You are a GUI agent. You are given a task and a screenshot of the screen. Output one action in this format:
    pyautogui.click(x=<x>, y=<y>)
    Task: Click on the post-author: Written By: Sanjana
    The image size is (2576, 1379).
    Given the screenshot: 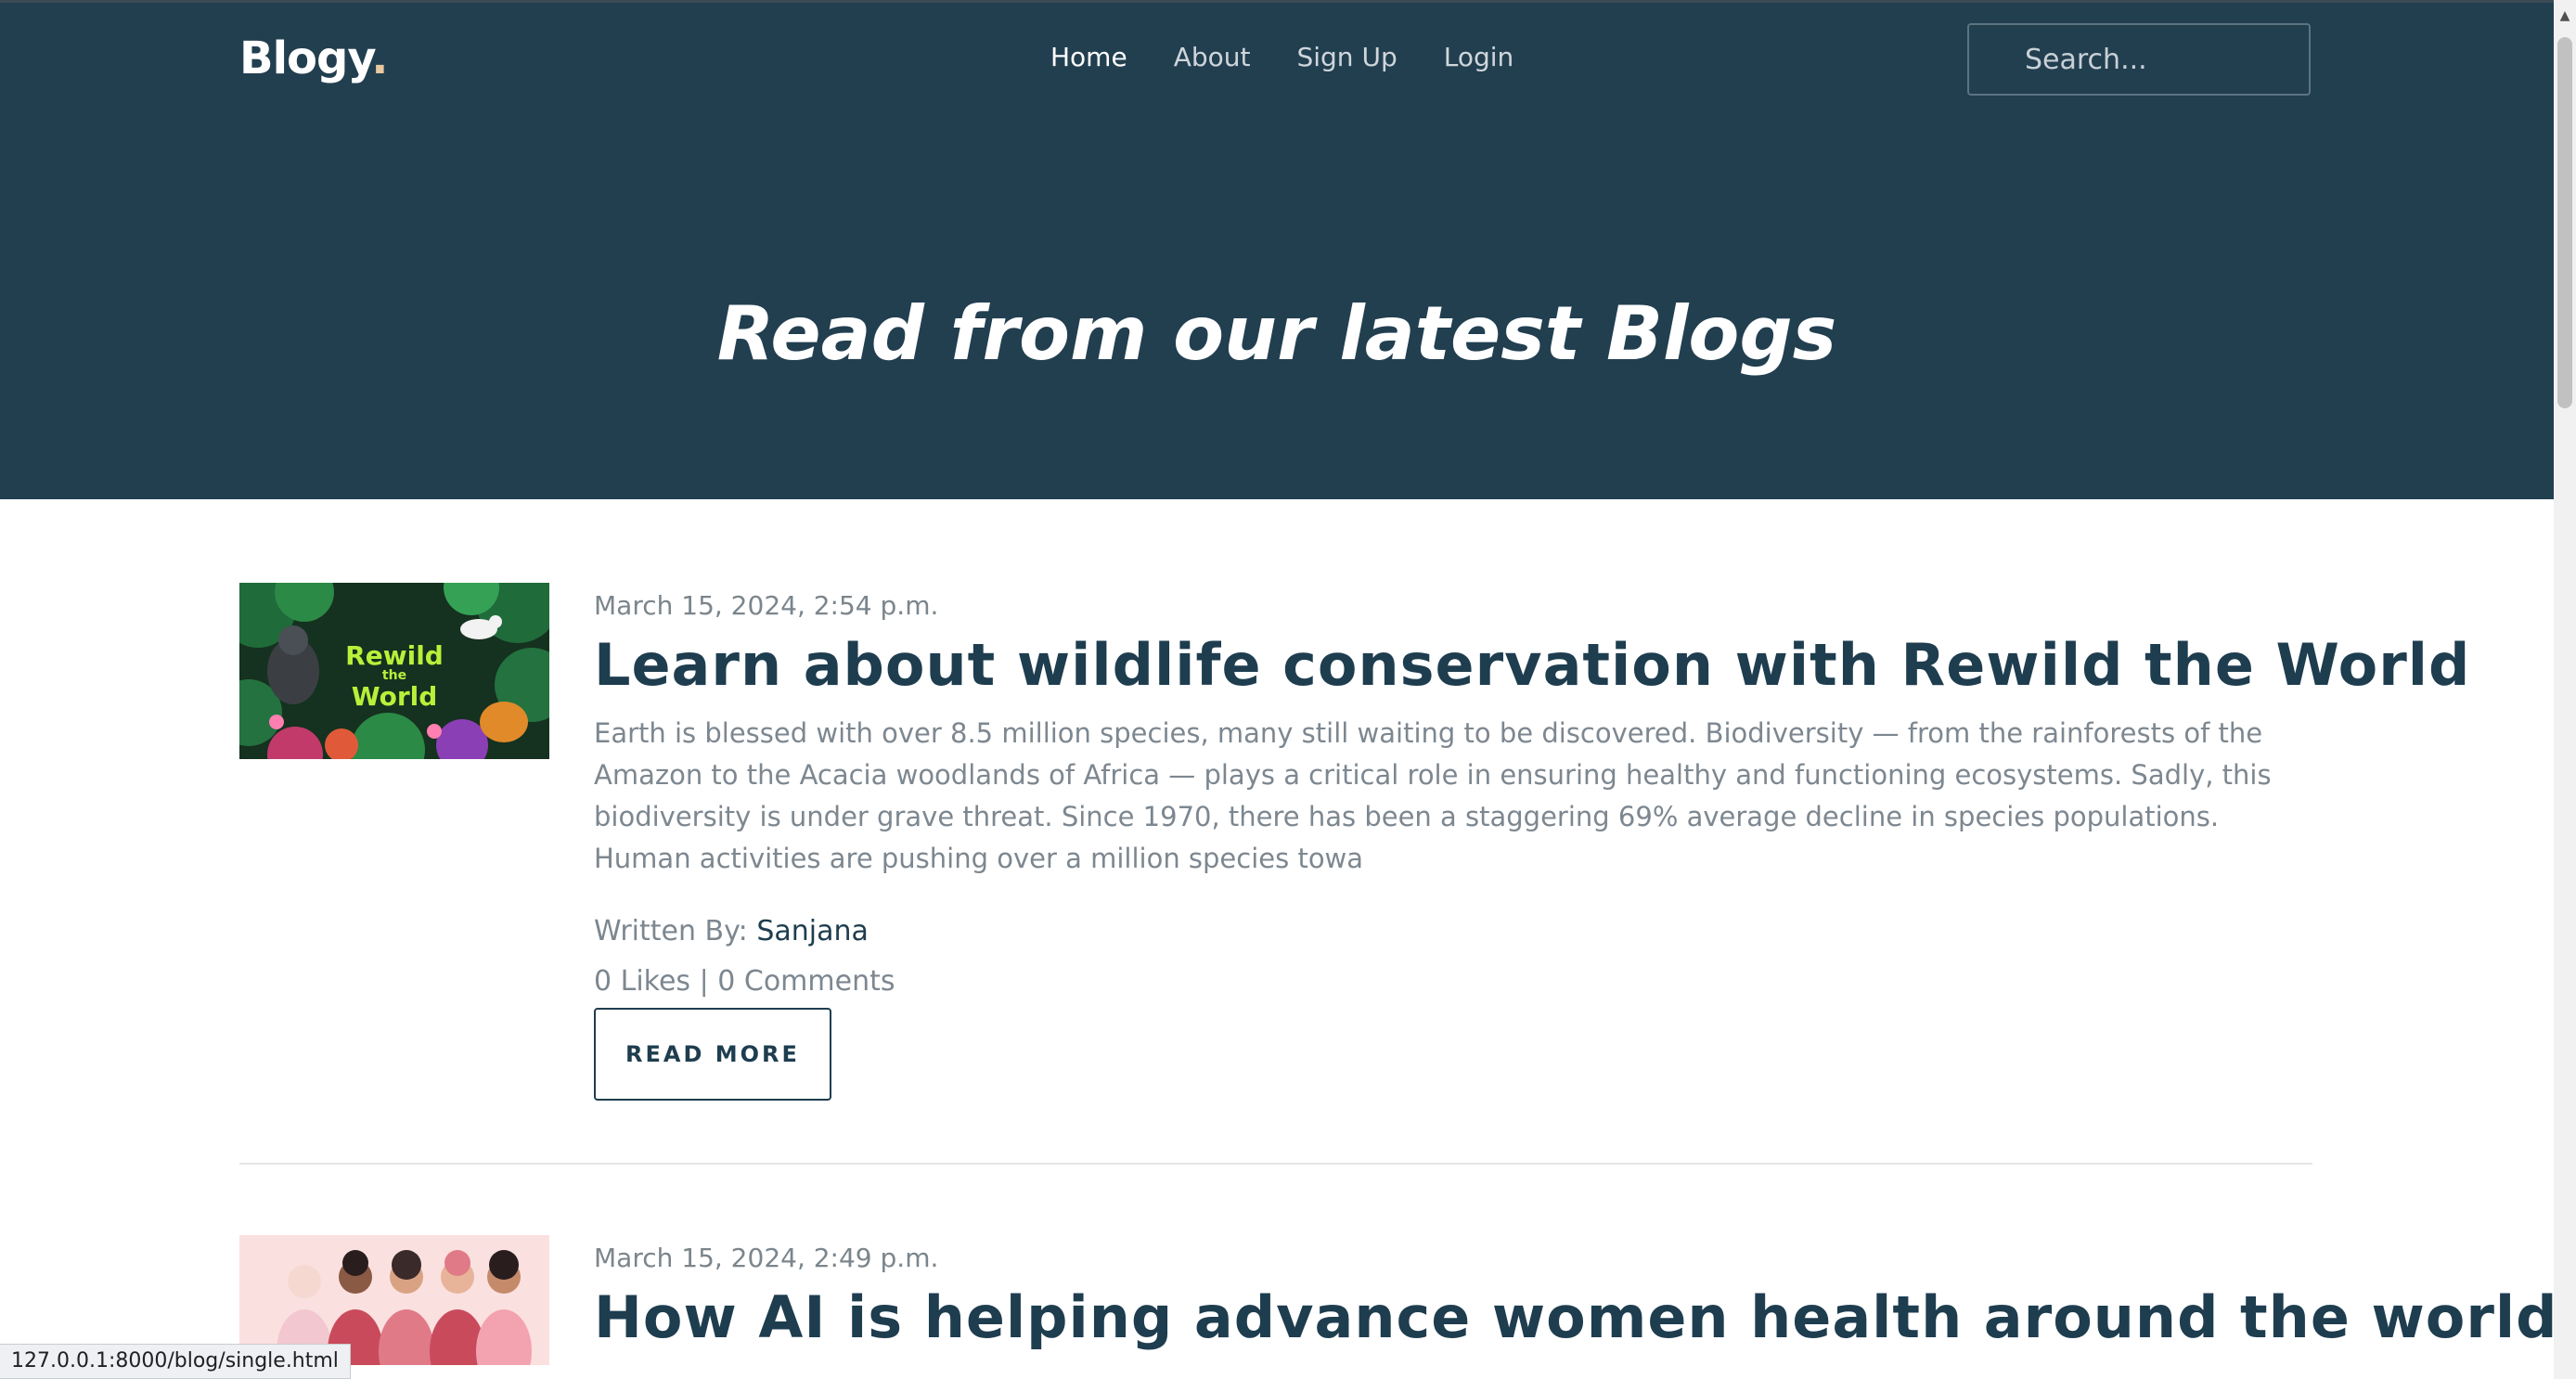 What is the action you would take?
    pyautogui.click(x=731, y=931)
    